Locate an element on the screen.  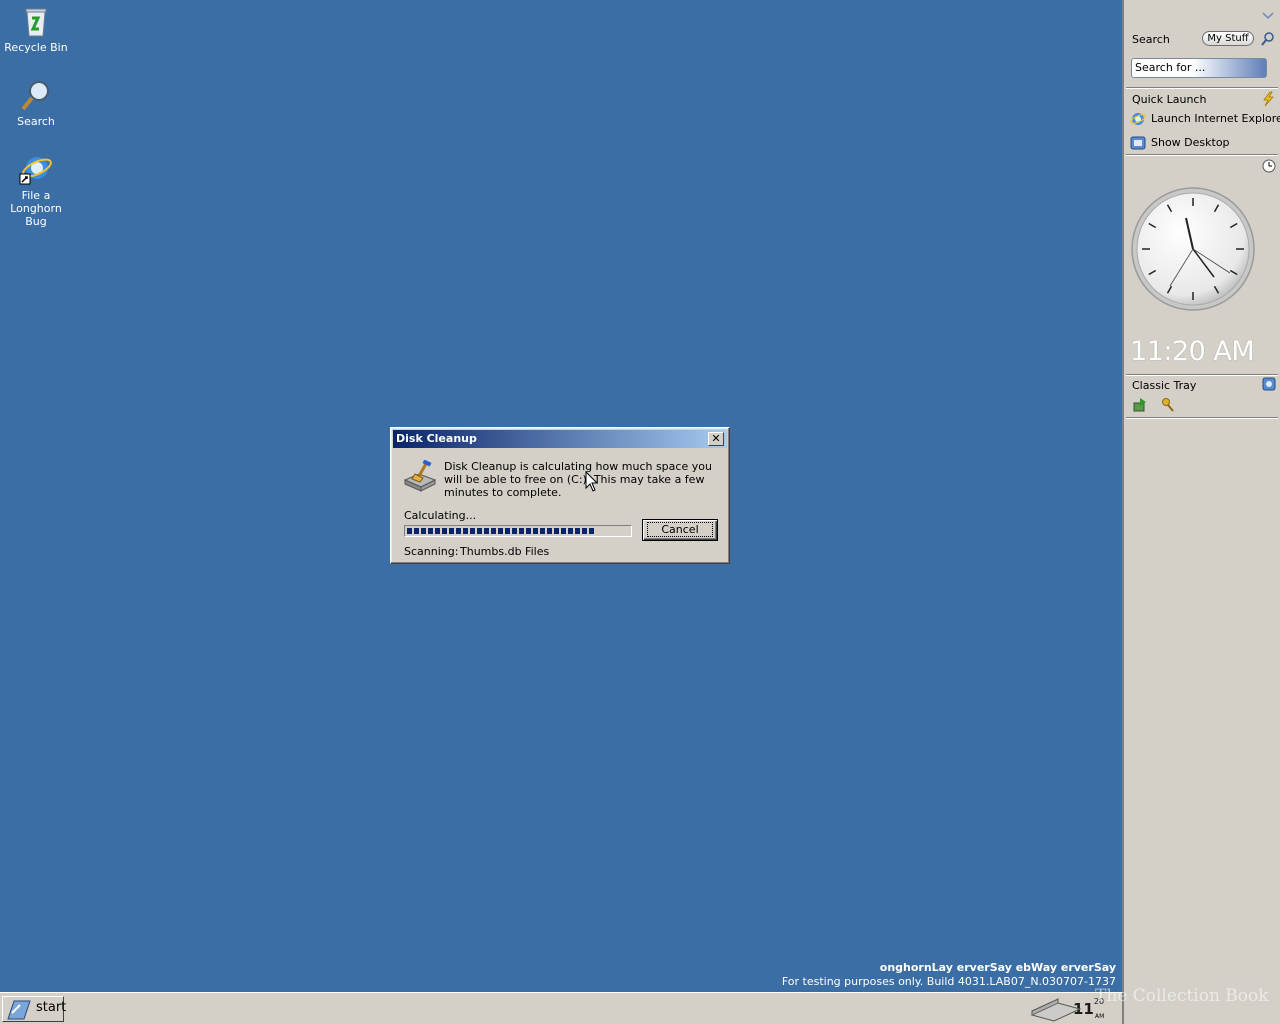
quick-launch-label: Launch Internet Explore is located at coordinates (1215, 118).